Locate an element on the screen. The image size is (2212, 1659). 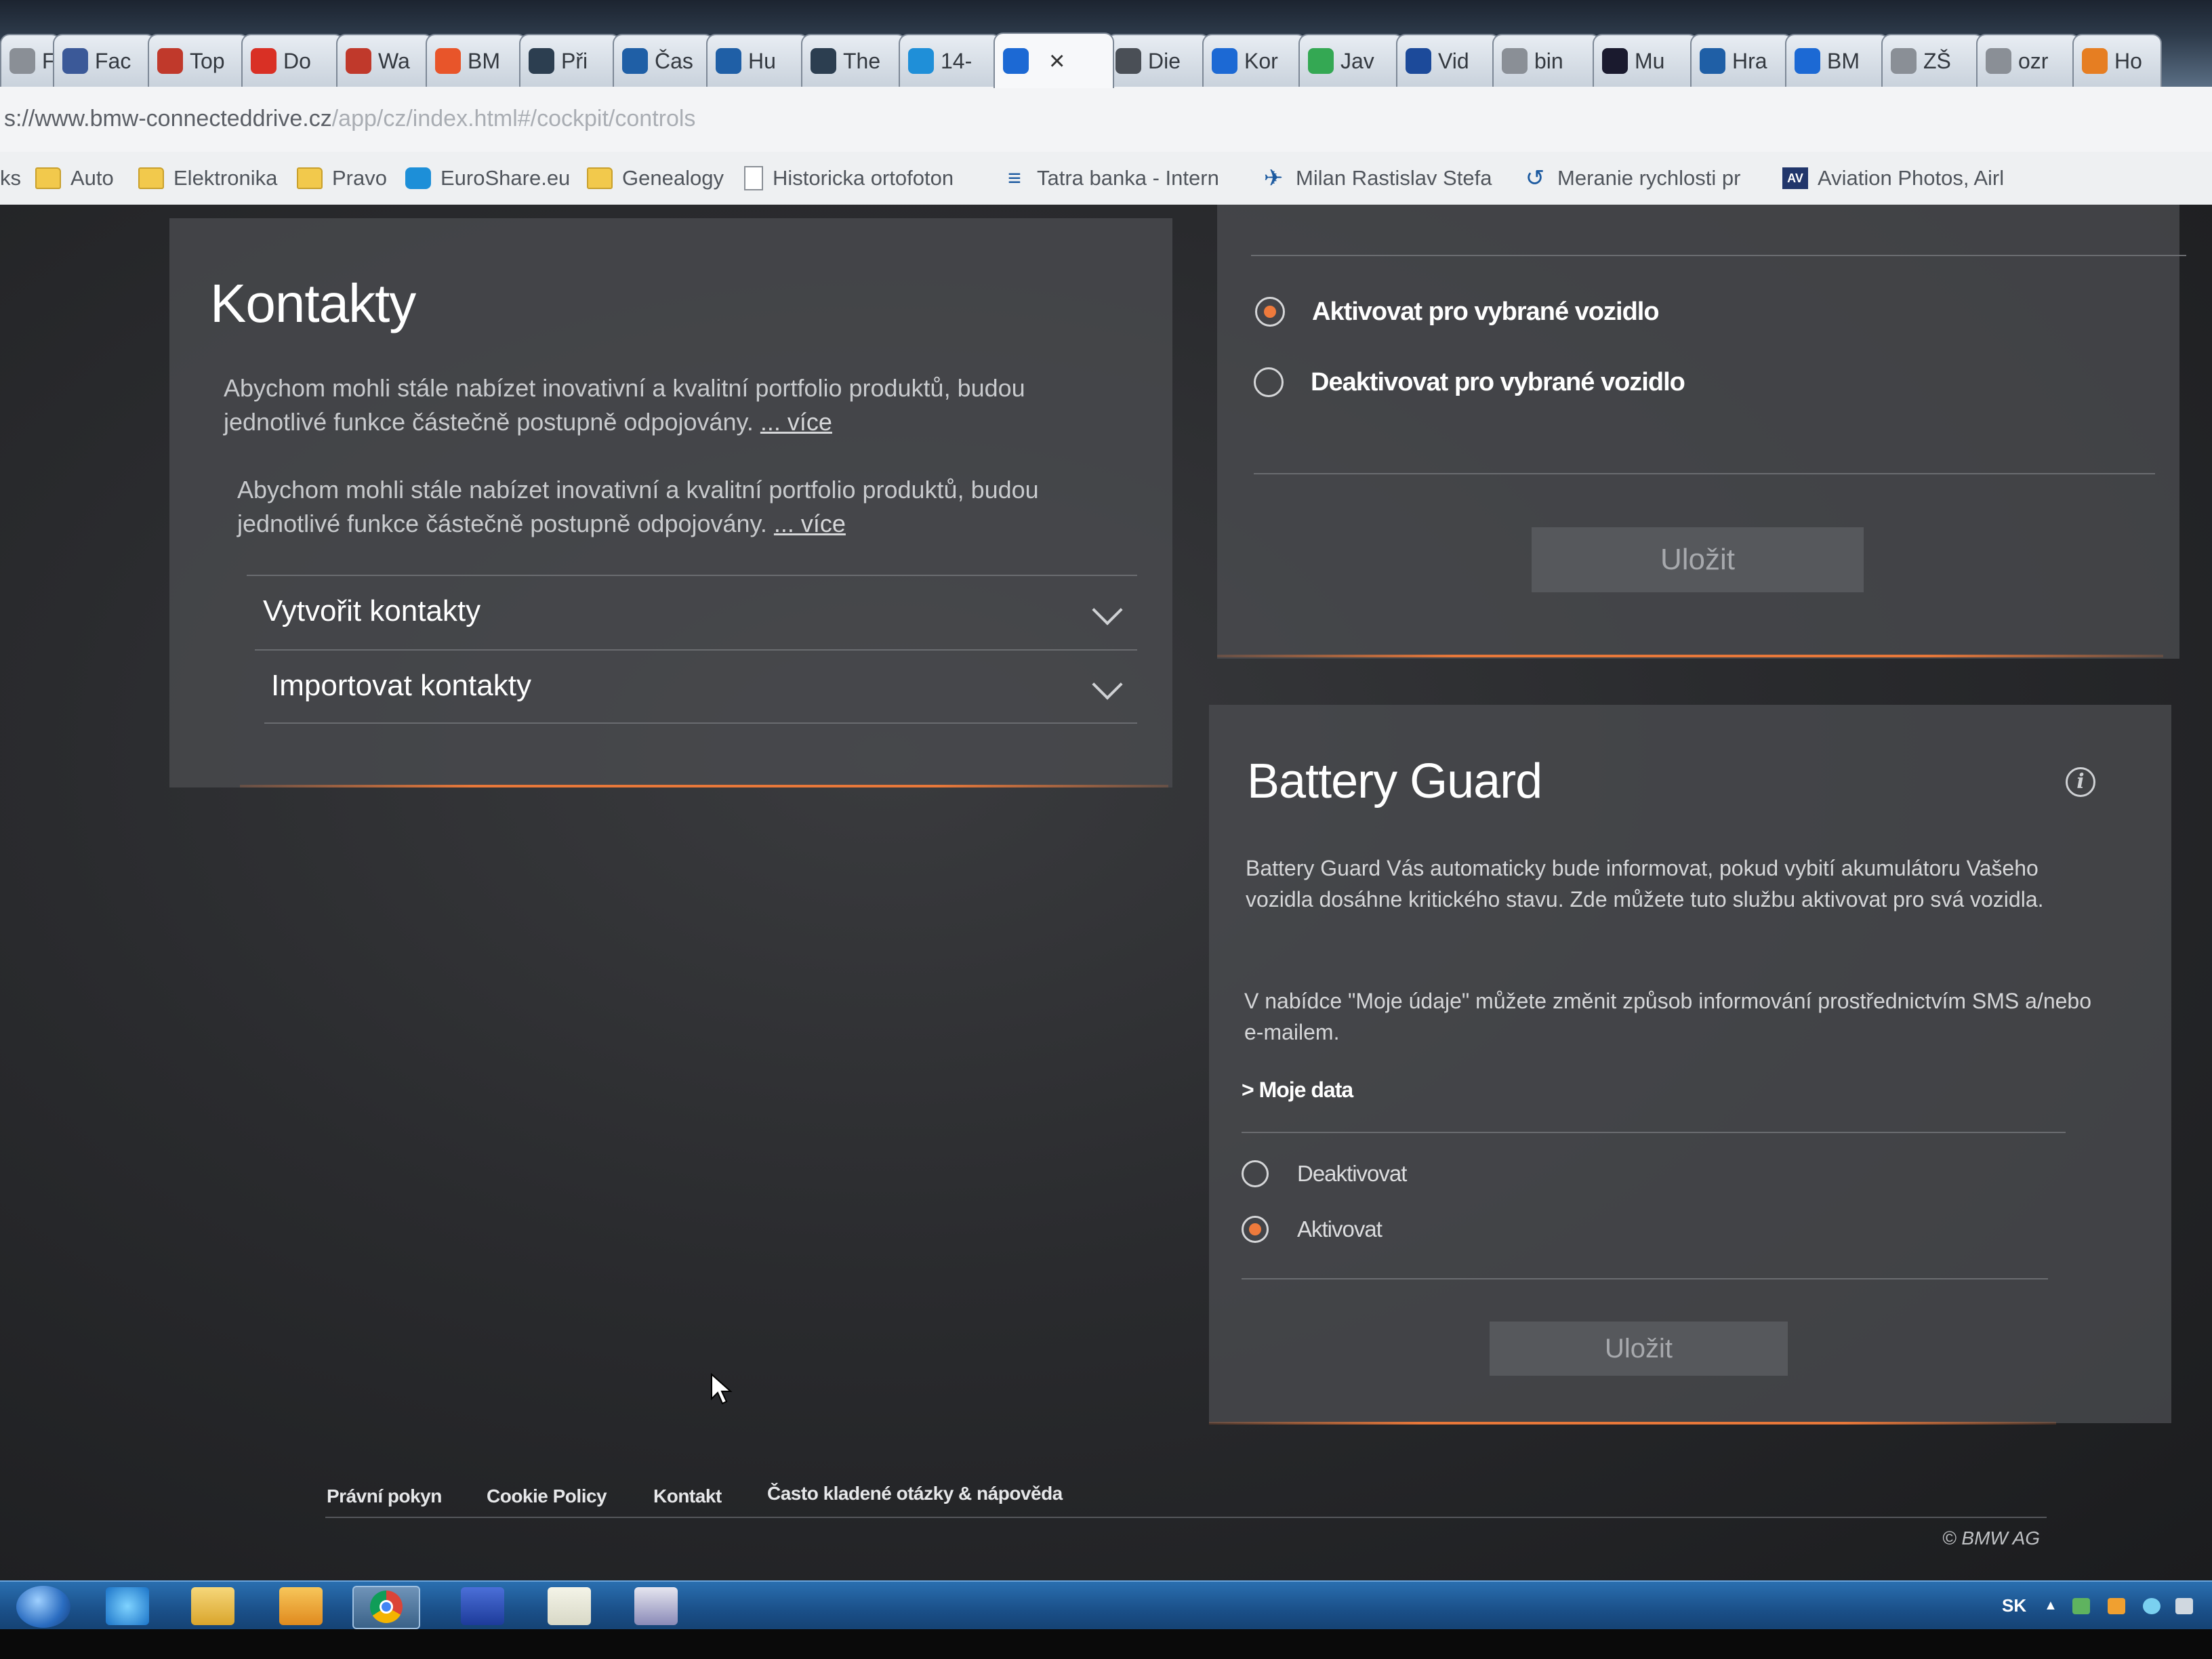
bookmark-item: ✈ Milan Rastislav Stefa is located at coordinates (1376, 178).